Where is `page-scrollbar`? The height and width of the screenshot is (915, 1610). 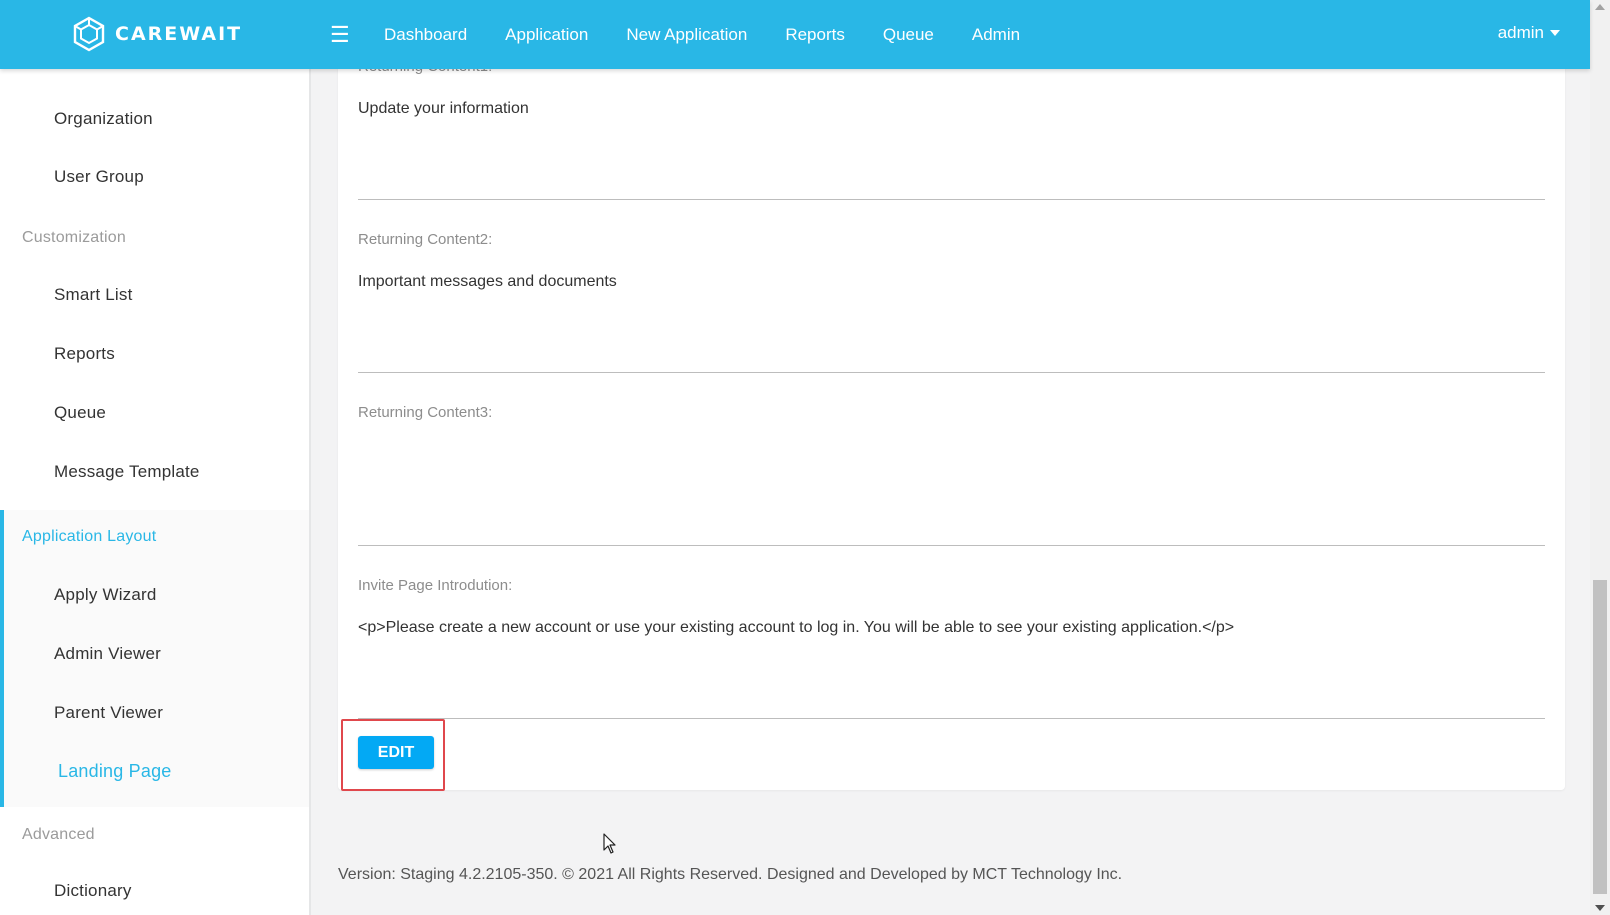 page-scrollbar is located at coordinates (1600, 457).